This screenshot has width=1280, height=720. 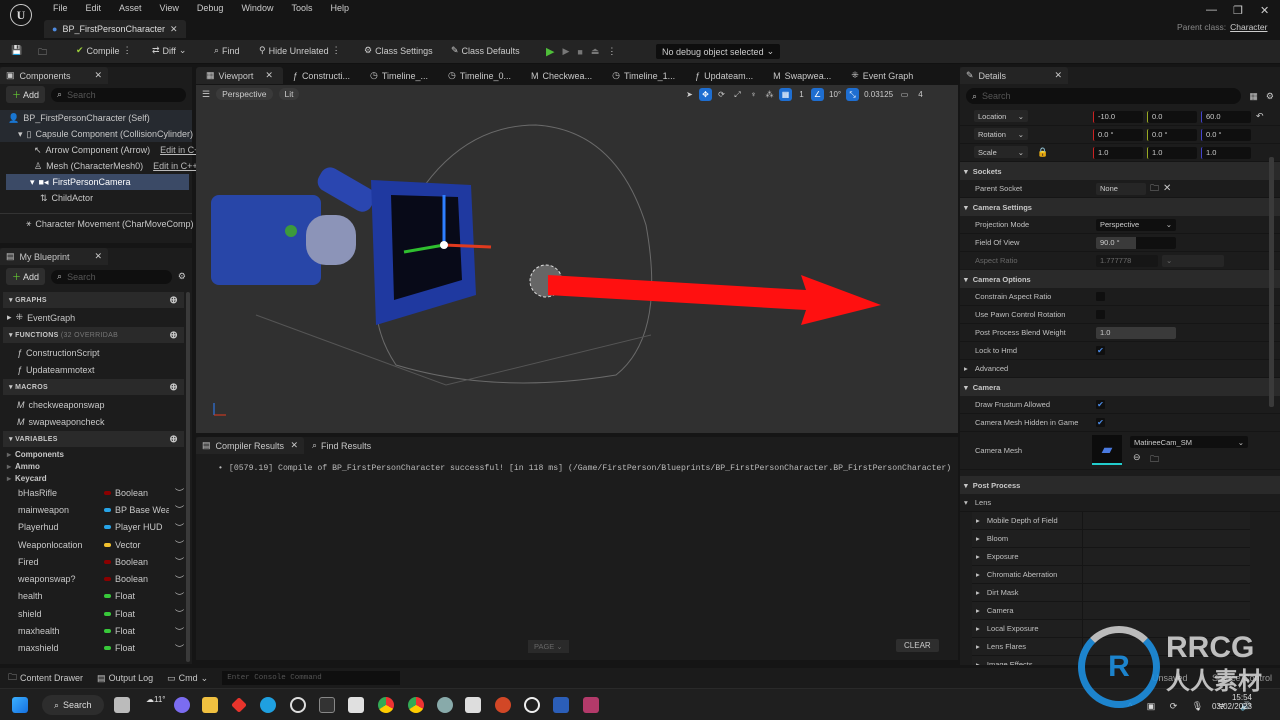 What do you see at coordinates (93, 478) in the screenshot?
I see `variable-category: ▸ Keycard` at bounding box center [93, 478].